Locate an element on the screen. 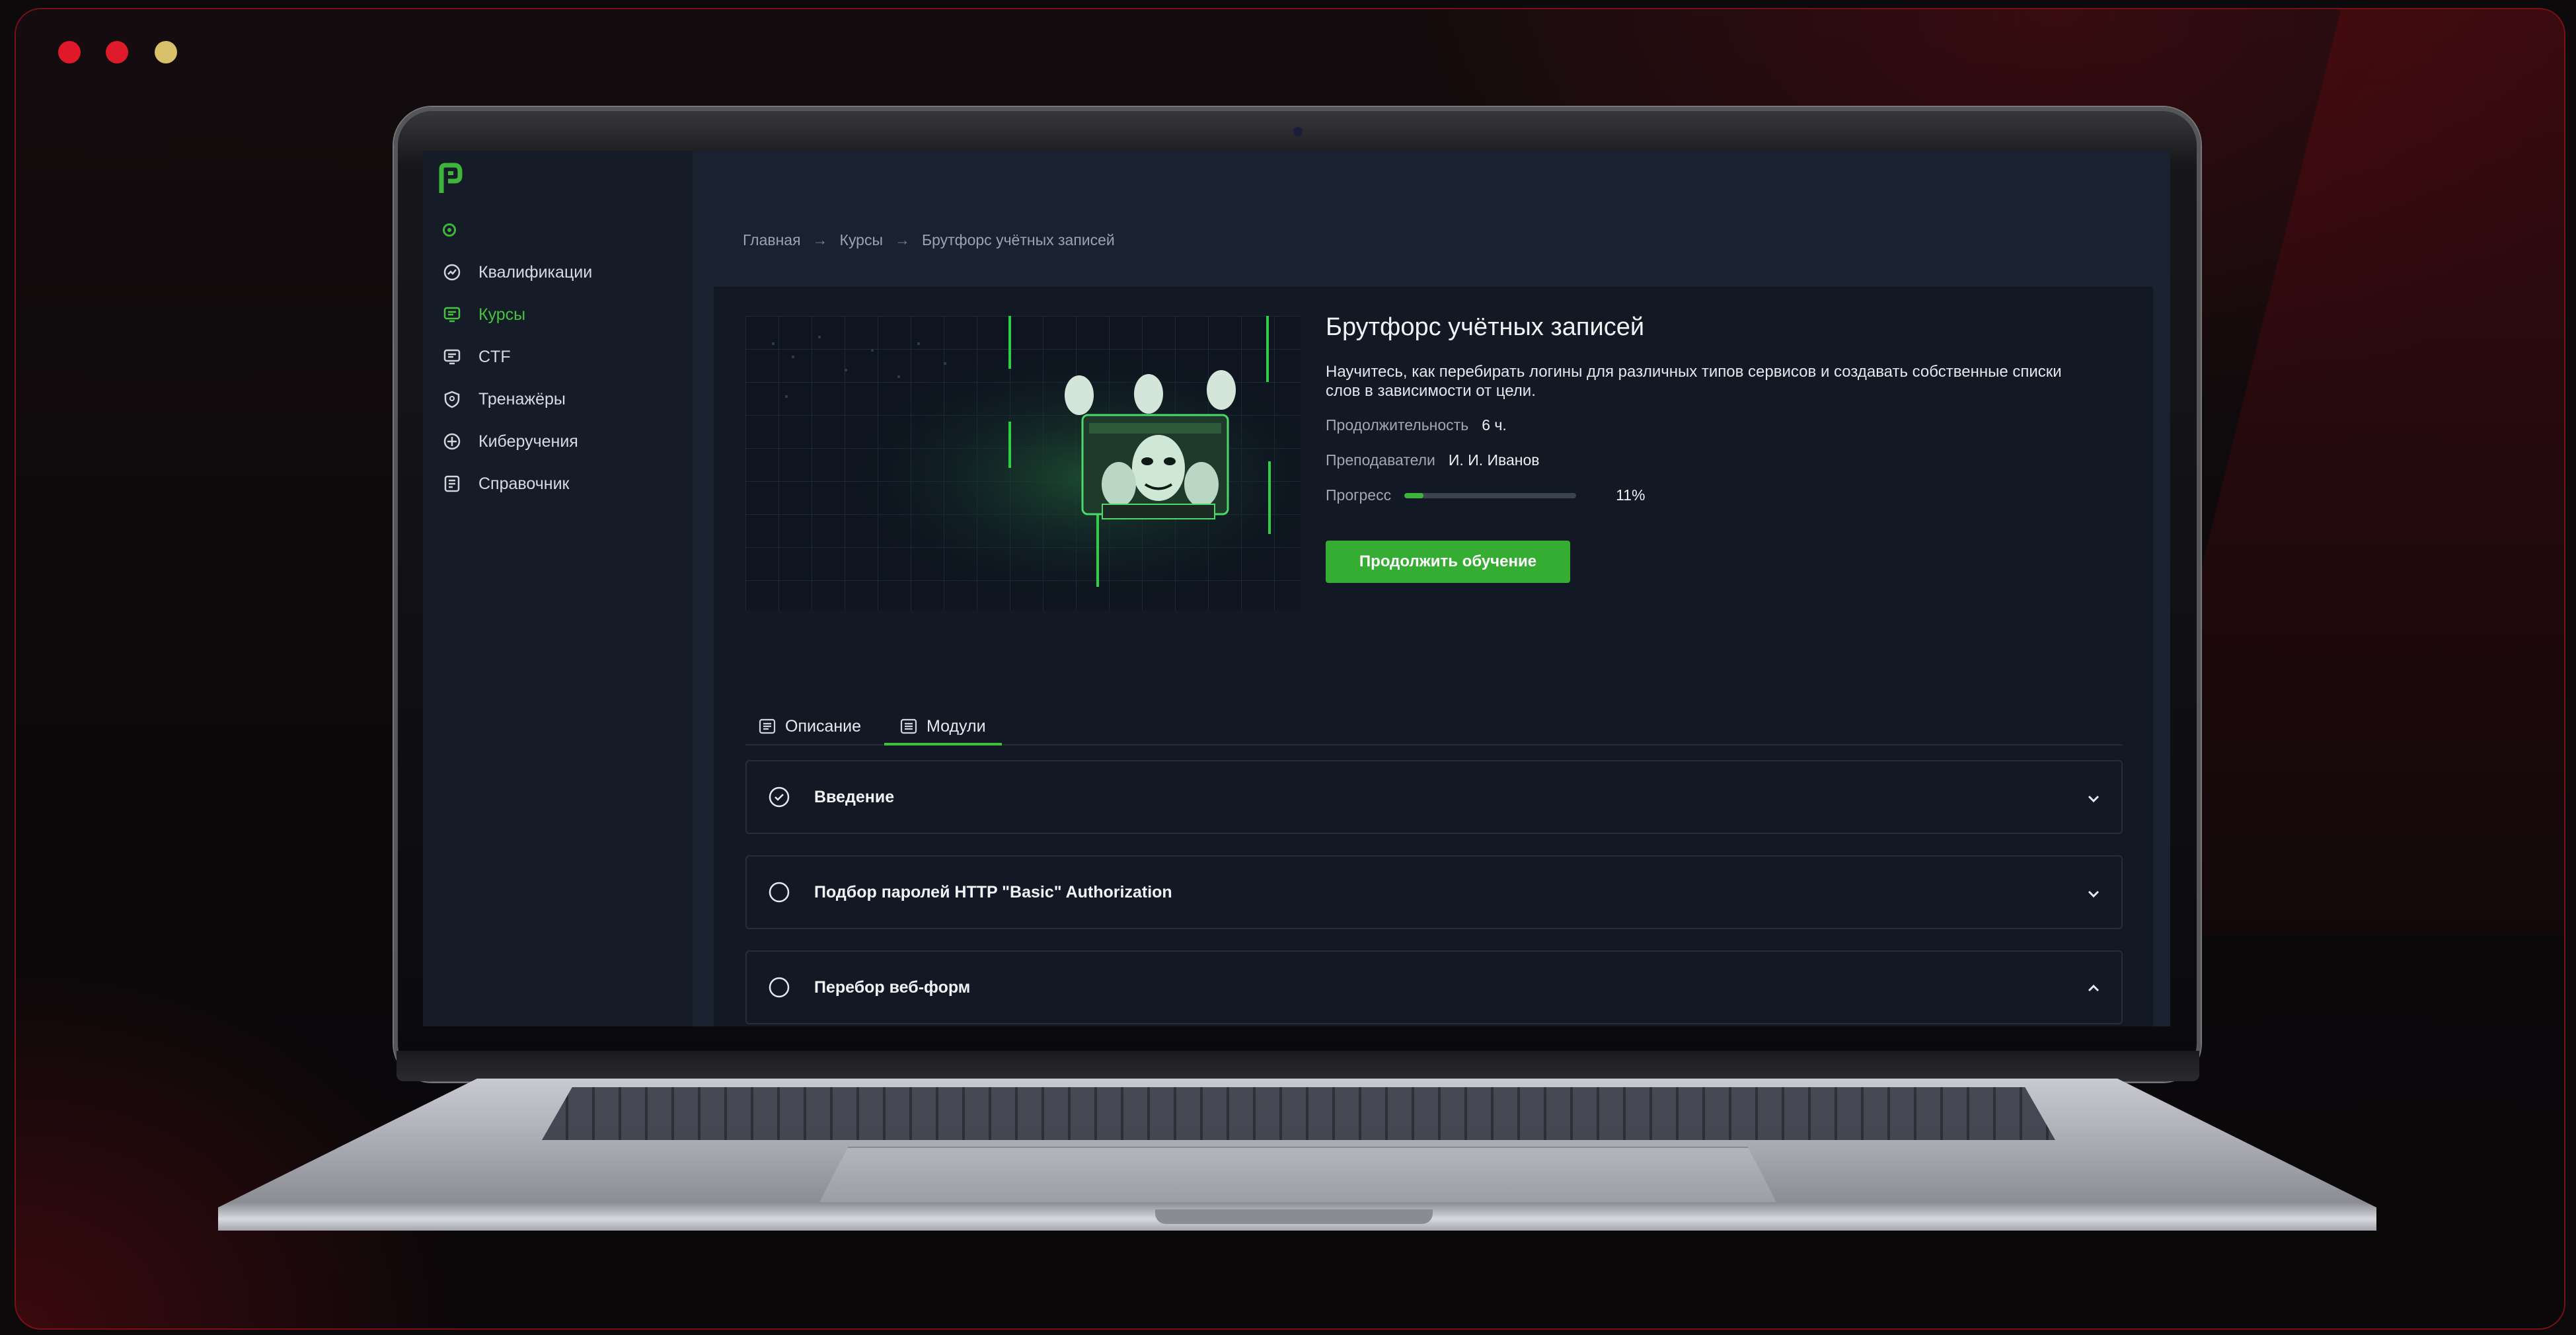 The image size is (2576, 1335). breadcrumb-courses: Курсы is located at coordinates (862, 240).